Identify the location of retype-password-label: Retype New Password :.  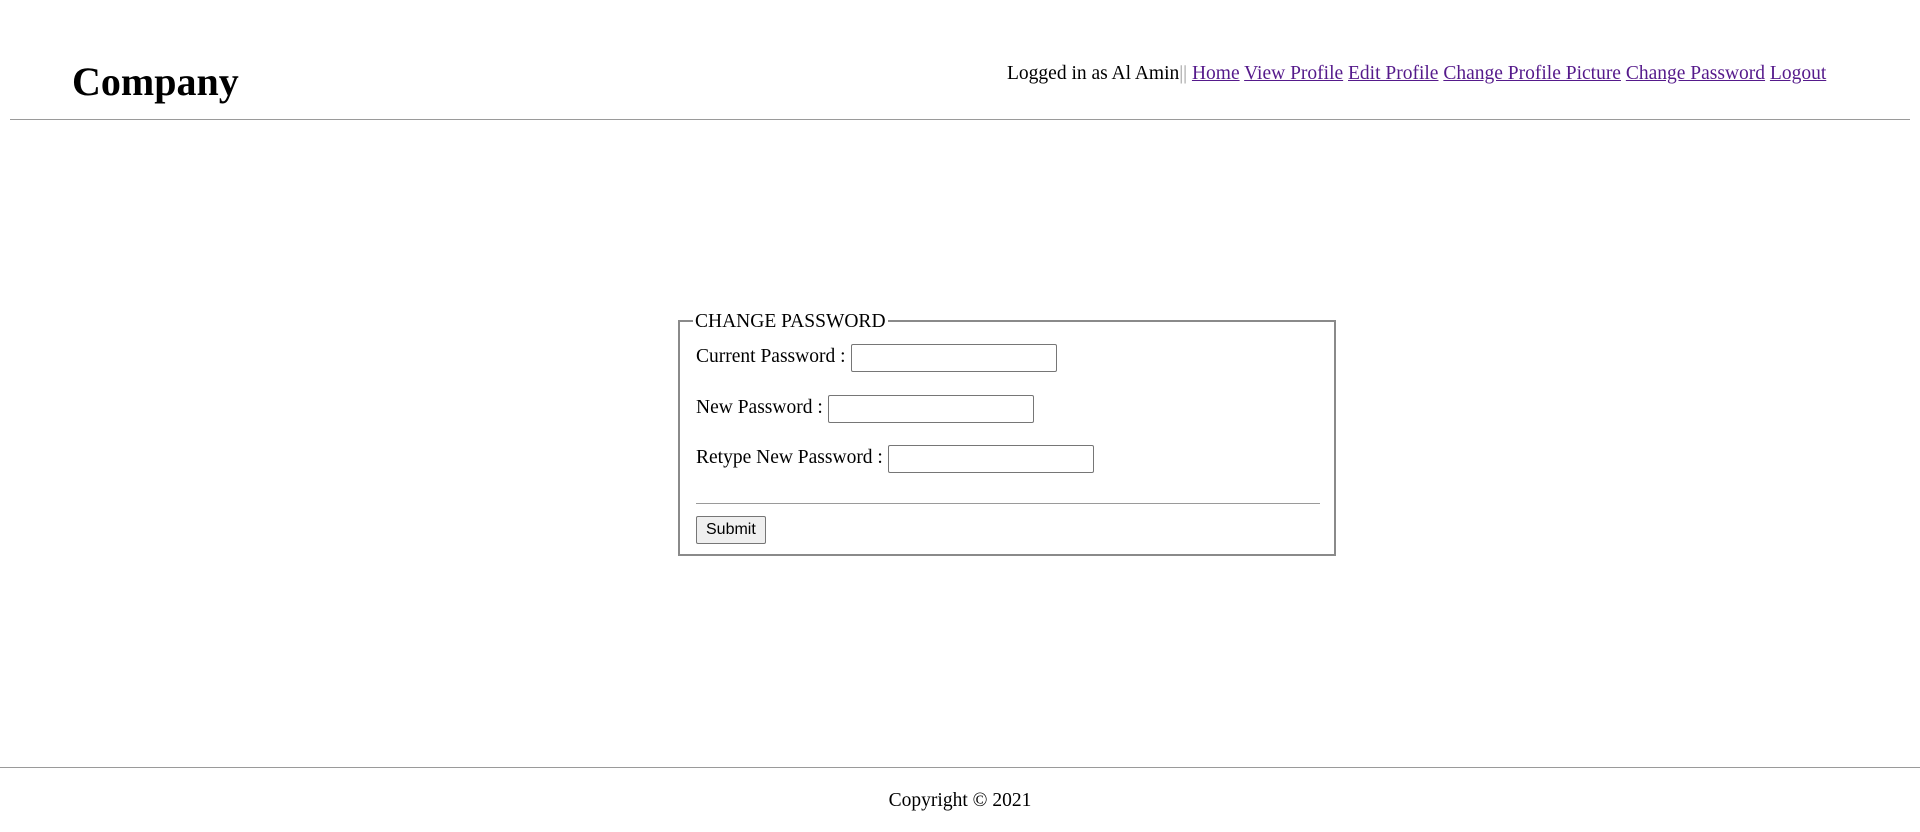
(789, 457).